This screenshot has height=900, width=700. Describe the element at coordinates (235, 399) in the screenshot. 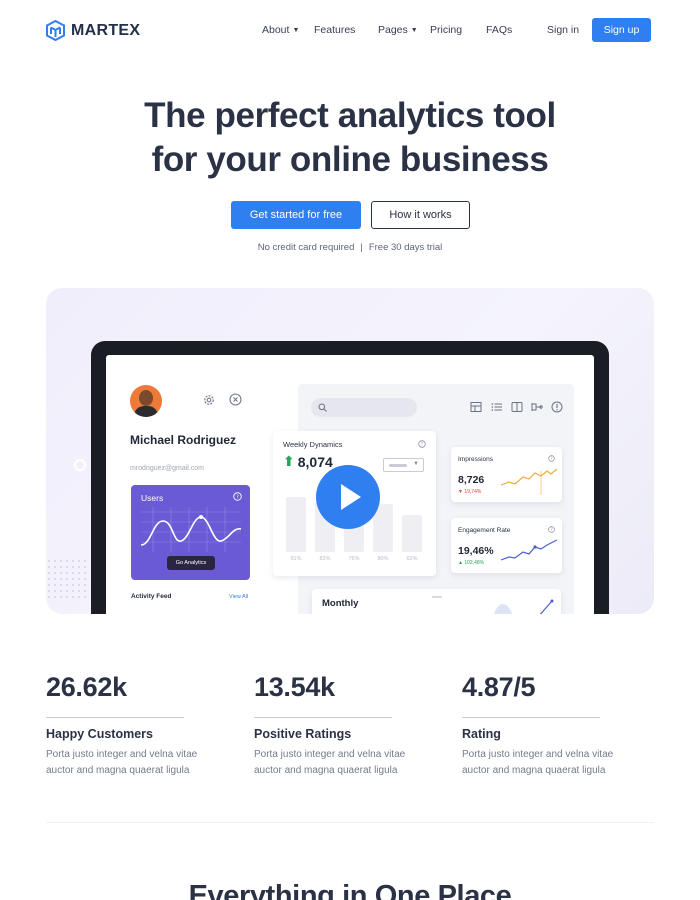

I see `close-circle-icon` at that location.